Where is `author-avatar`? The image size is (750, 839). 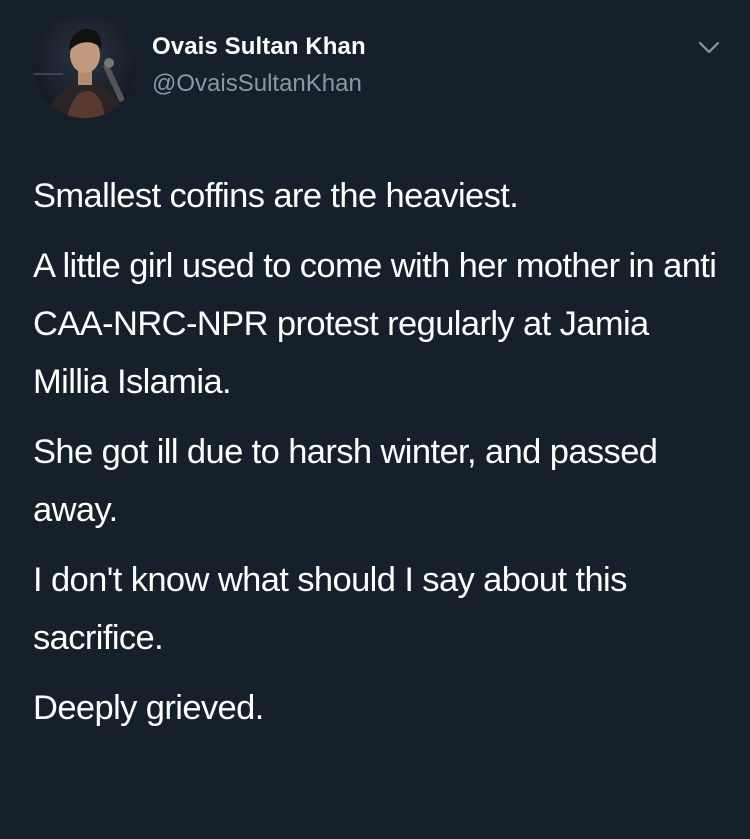
author-avatar is located at coordinates (84, 66).